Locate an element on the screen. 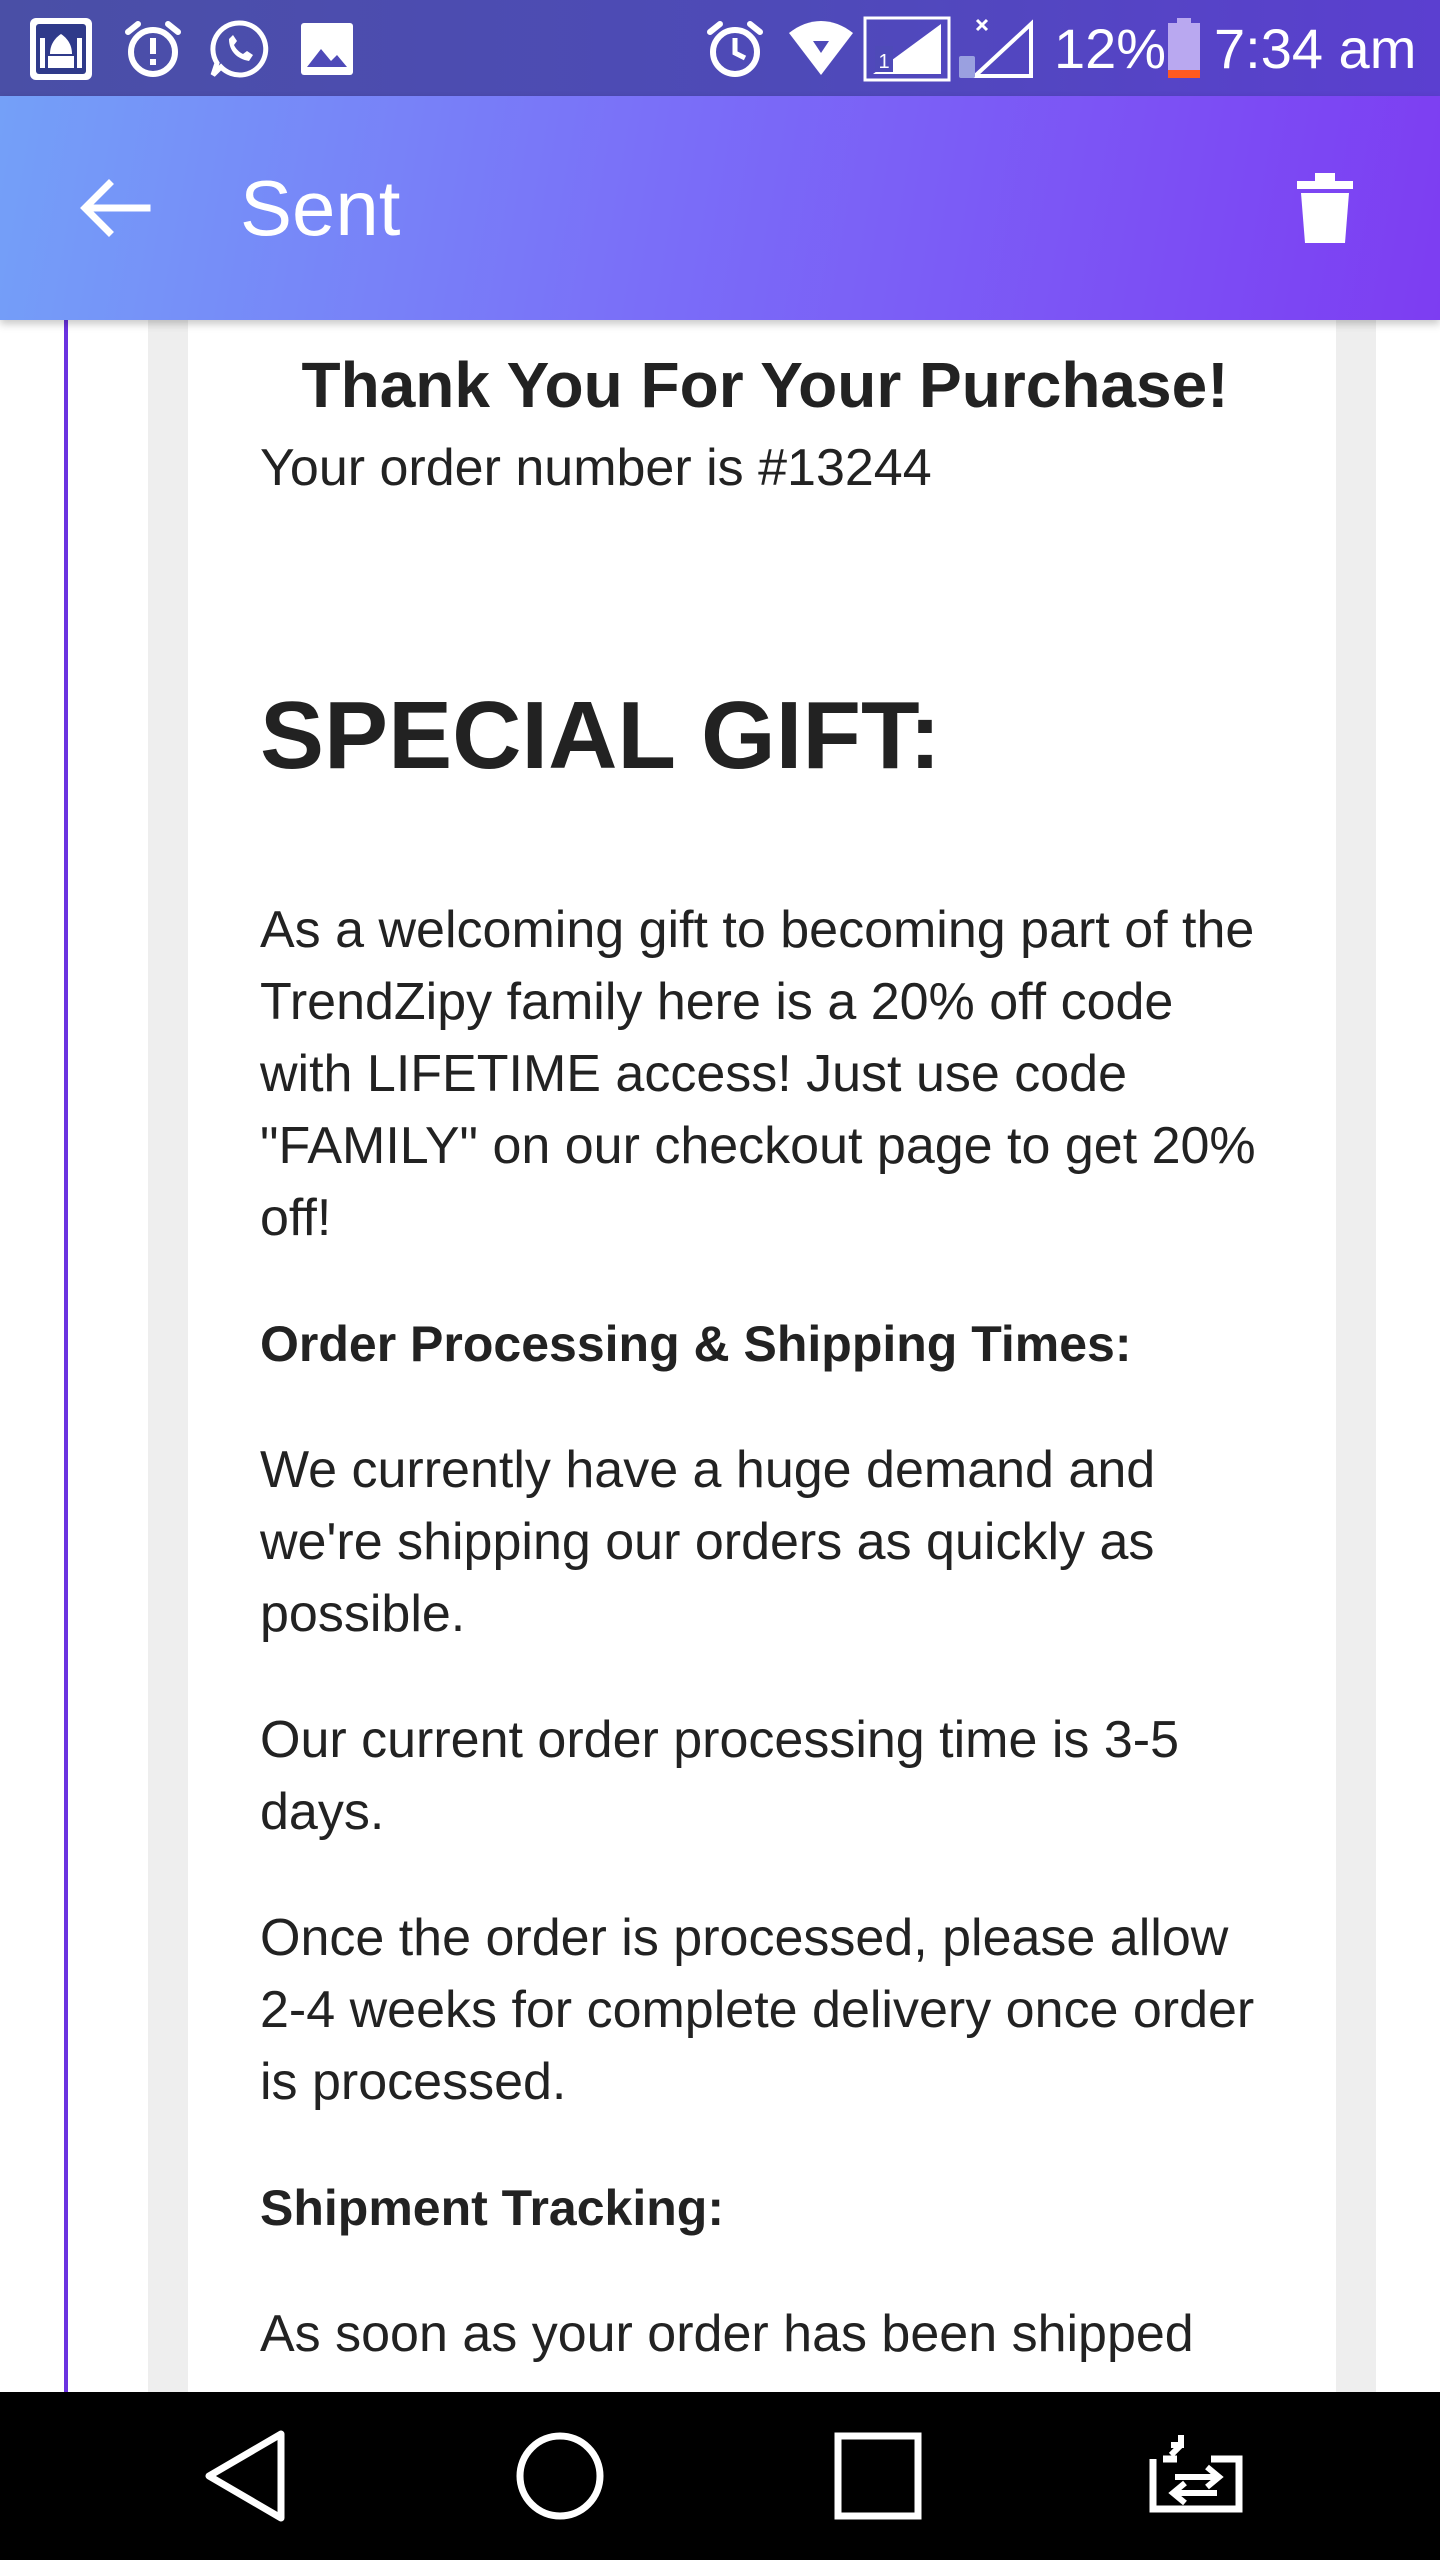  nav-dual-app-button is located at coordinates (1196, 2476).